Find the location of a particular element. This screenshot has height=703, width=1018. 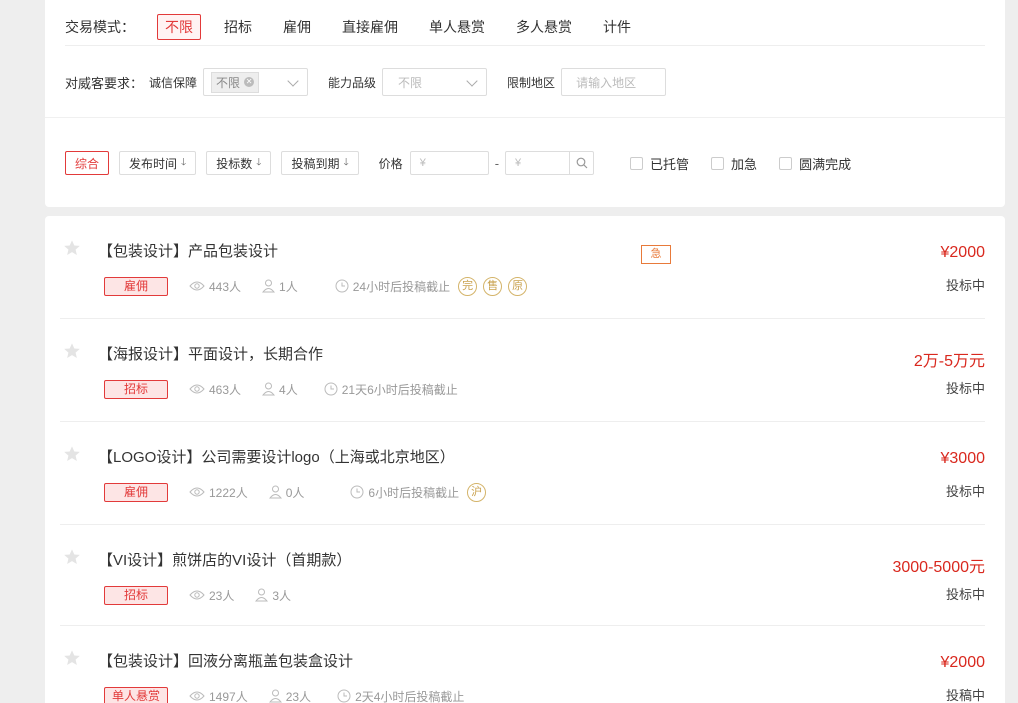

deadline: 24小时后投稿截止 is located at coordinates (392, 286).